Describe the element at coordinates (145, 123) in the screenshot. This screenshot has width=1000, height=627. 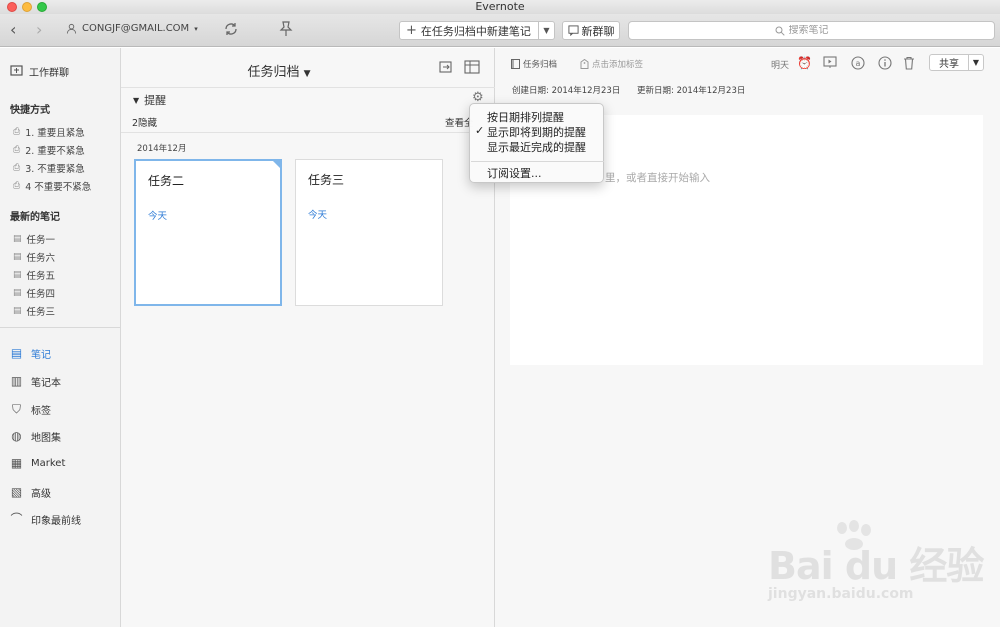
I see `hidden-count: 2隐藏` at that location.